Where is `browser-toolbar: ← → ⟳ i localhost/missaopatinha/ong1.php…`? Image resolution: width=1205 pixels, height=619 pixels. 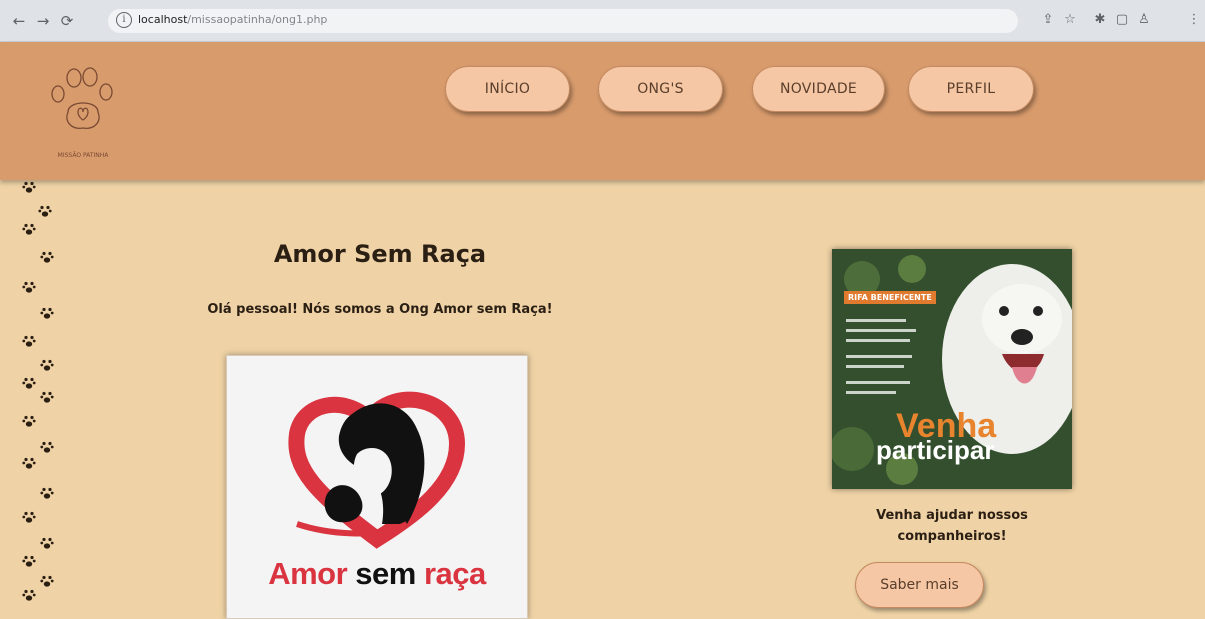
browser-toolbar: ← → ⟳ i localhost/missaopatinha/ong1.php… is located at coordinates (602, 21).